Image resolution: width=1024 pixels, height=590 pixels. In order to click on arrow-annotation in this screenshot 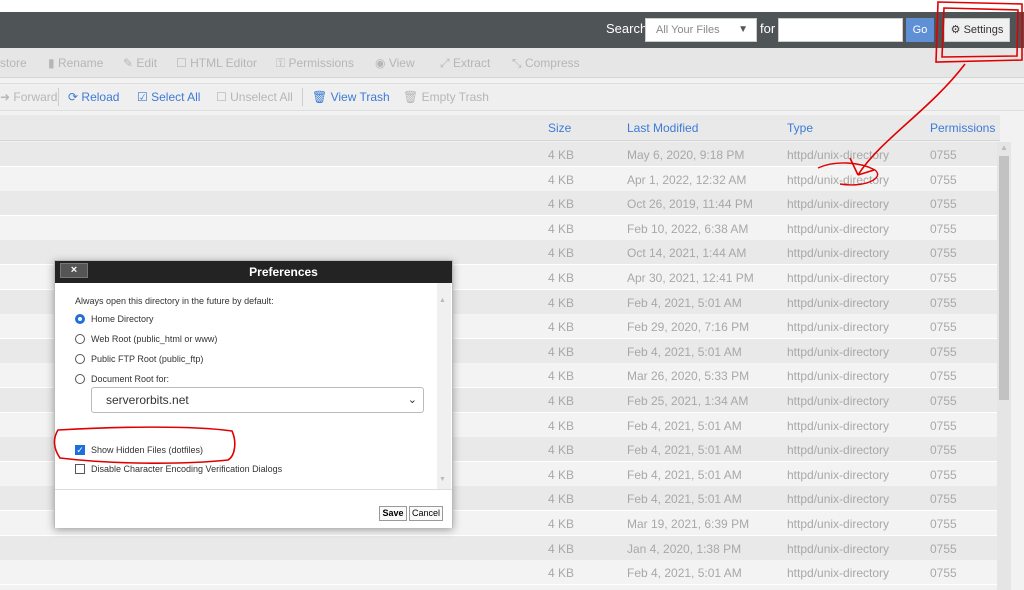, I will do `click(911, 119)`.